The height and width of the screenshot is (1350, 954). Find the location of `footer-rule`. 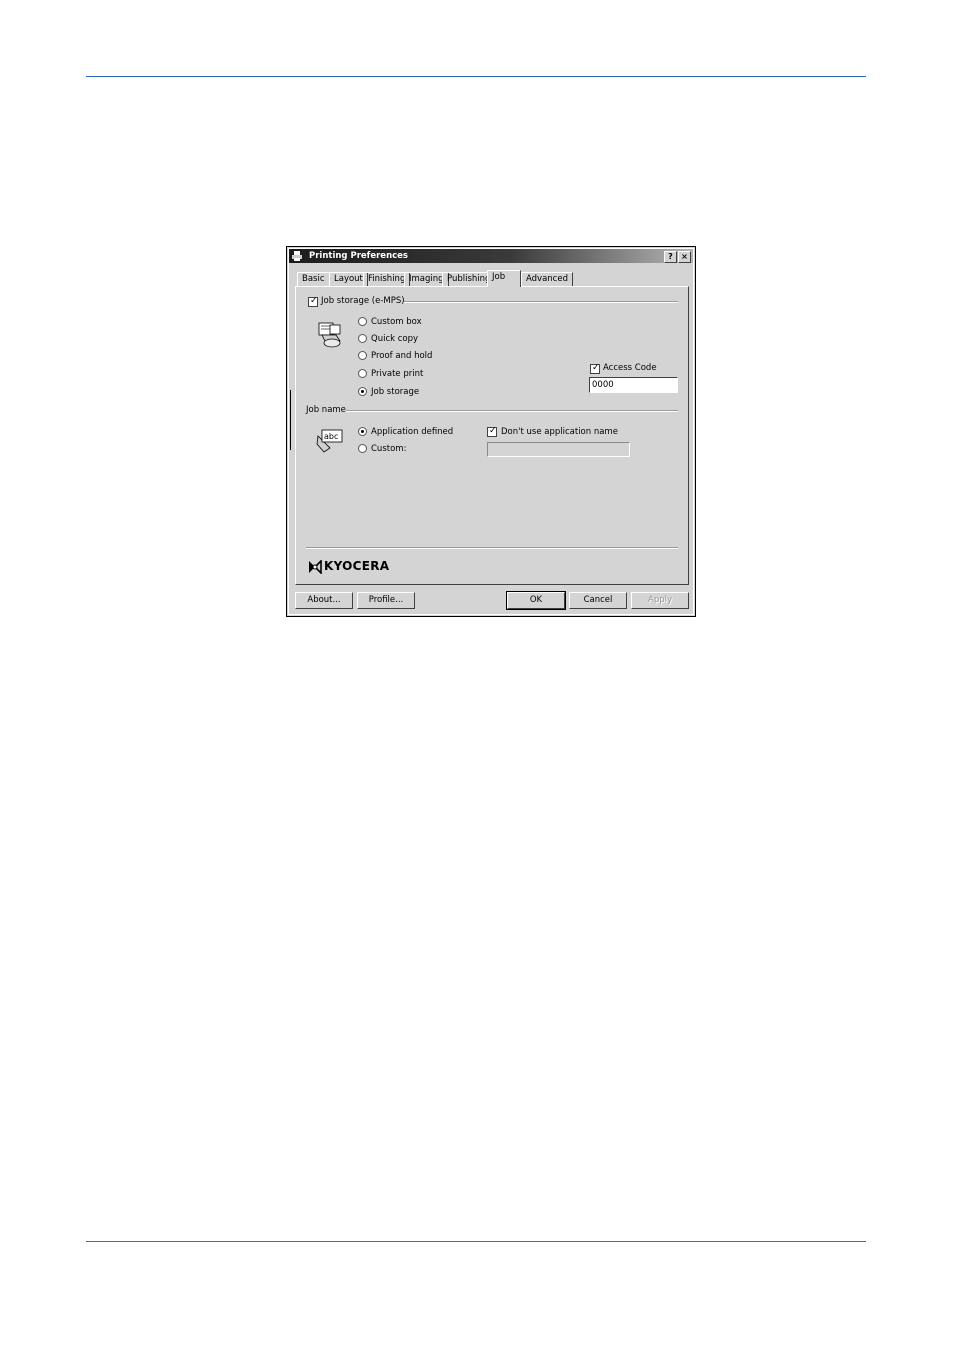

footer-rule is located at coordinates (476, 1241).